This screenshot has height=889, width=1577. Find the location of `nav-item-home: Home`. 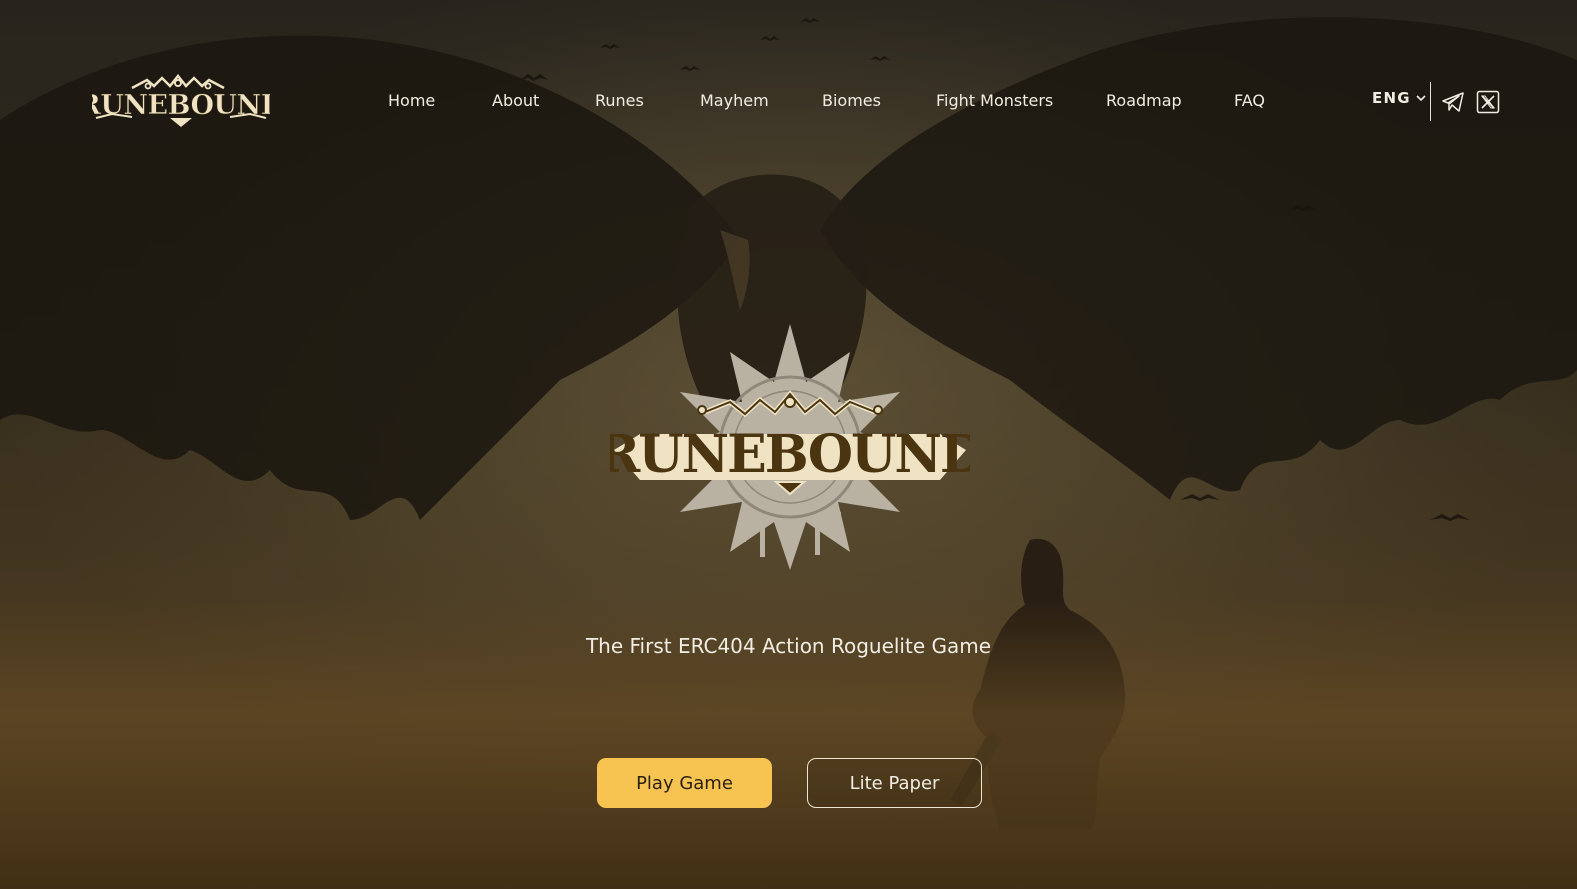

nav-item-home: Home is located at coordinates (411, 101).